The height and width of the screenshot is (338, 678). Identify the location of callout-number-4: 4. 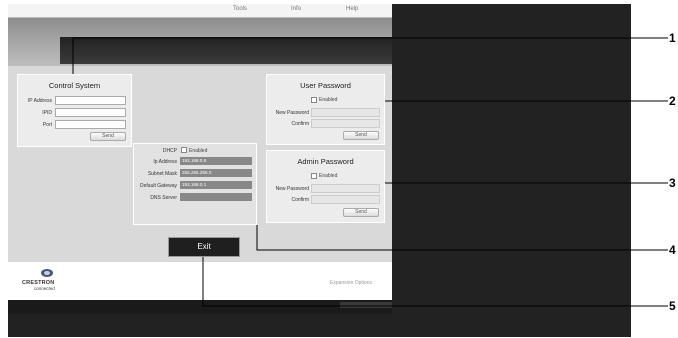
(672, 250).